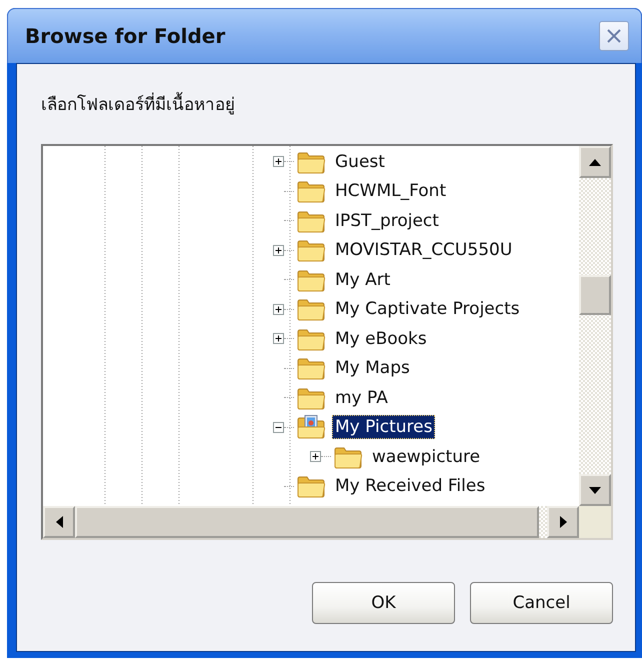 This screenshot has width=642, height=666. What do you see at coordinates (363, 280) in the screenshot?
I see `folder-item: My Art` at bounding box center [363, 280].